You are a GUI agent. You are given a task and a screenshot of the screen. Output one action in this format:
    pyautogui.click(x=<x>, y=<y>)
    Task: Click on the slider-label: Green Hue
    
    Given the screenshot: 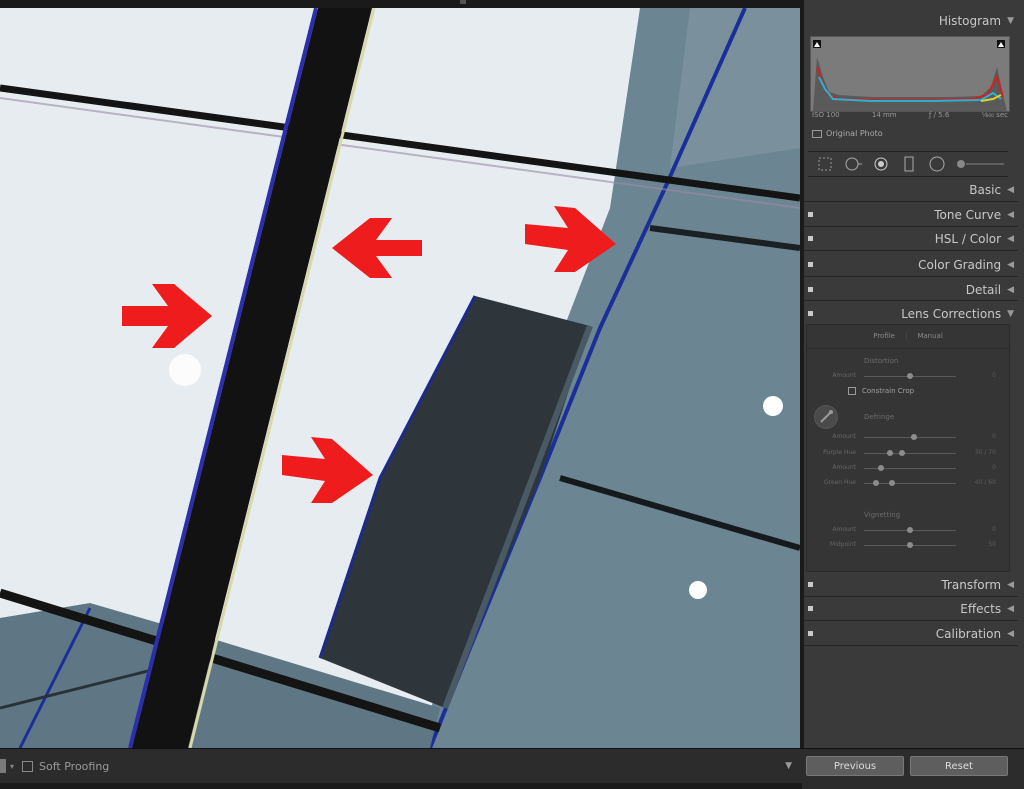 What is the action you would take?
    pyautogui.click(x=839, y=482)
    